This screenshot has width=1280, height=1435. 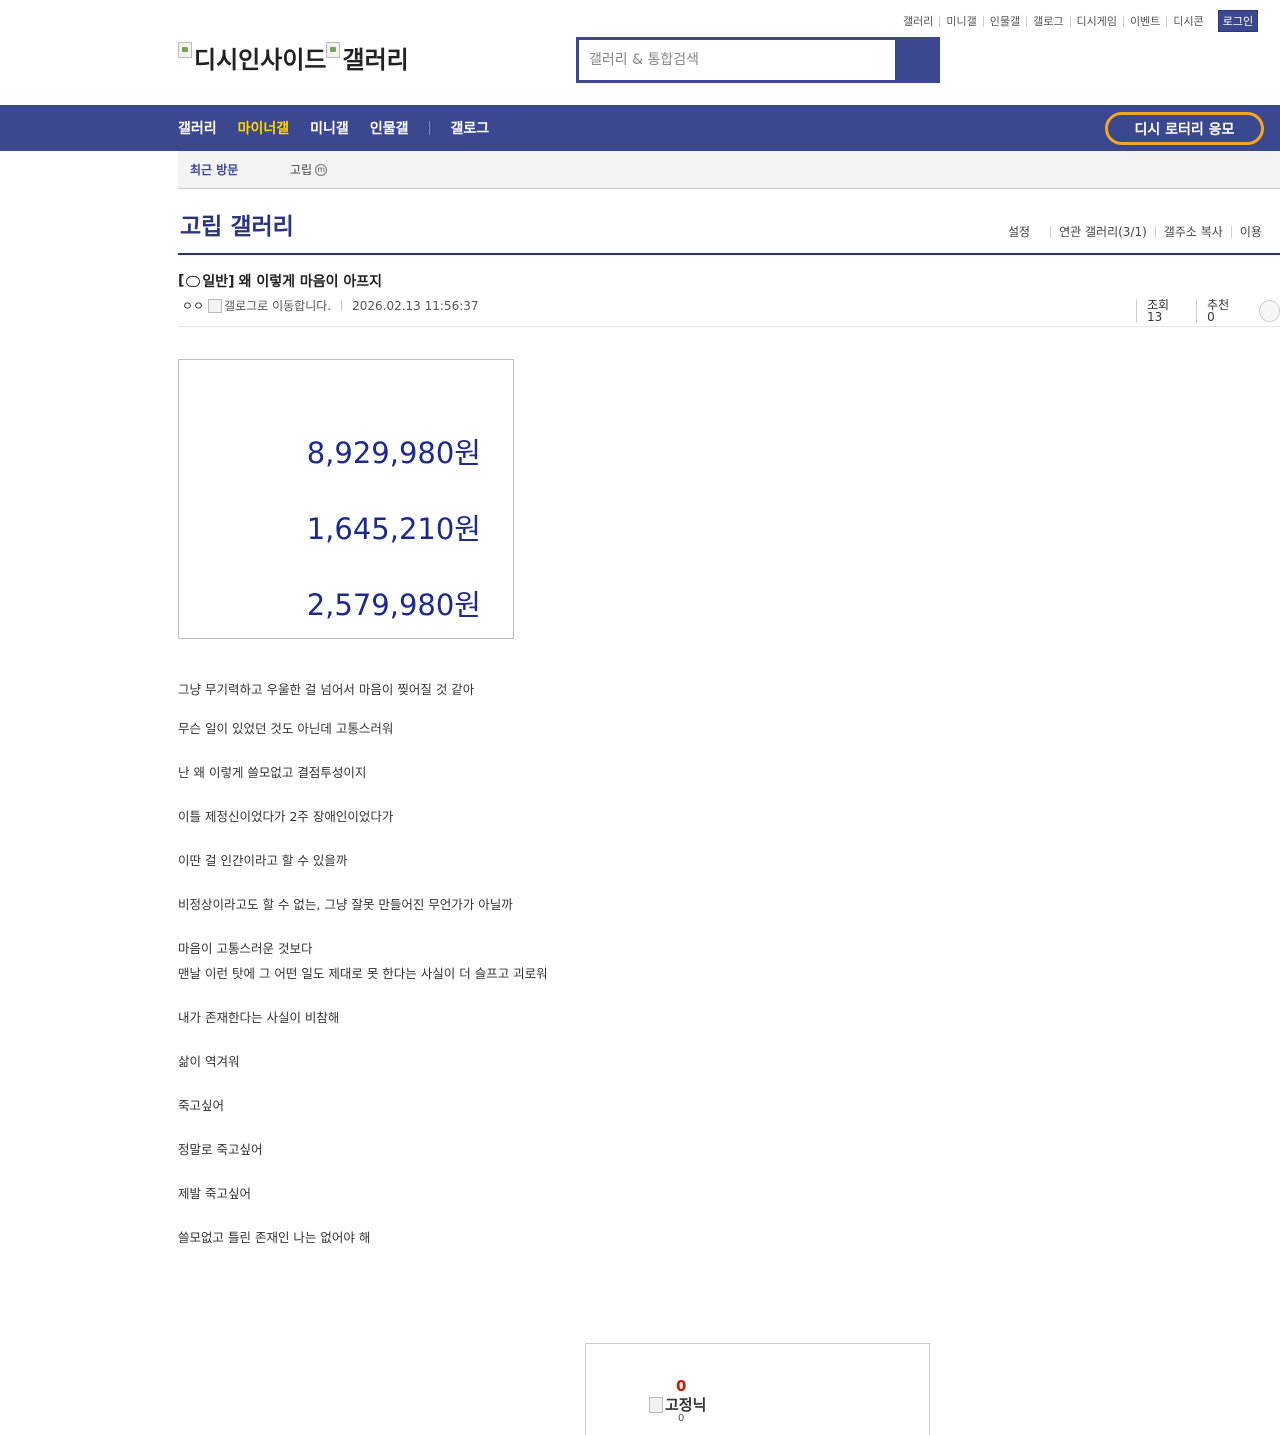 I want to click on post-body-line: 이딴 걸 인간이라고 할 수 있을까, so click(x=263, y=860).